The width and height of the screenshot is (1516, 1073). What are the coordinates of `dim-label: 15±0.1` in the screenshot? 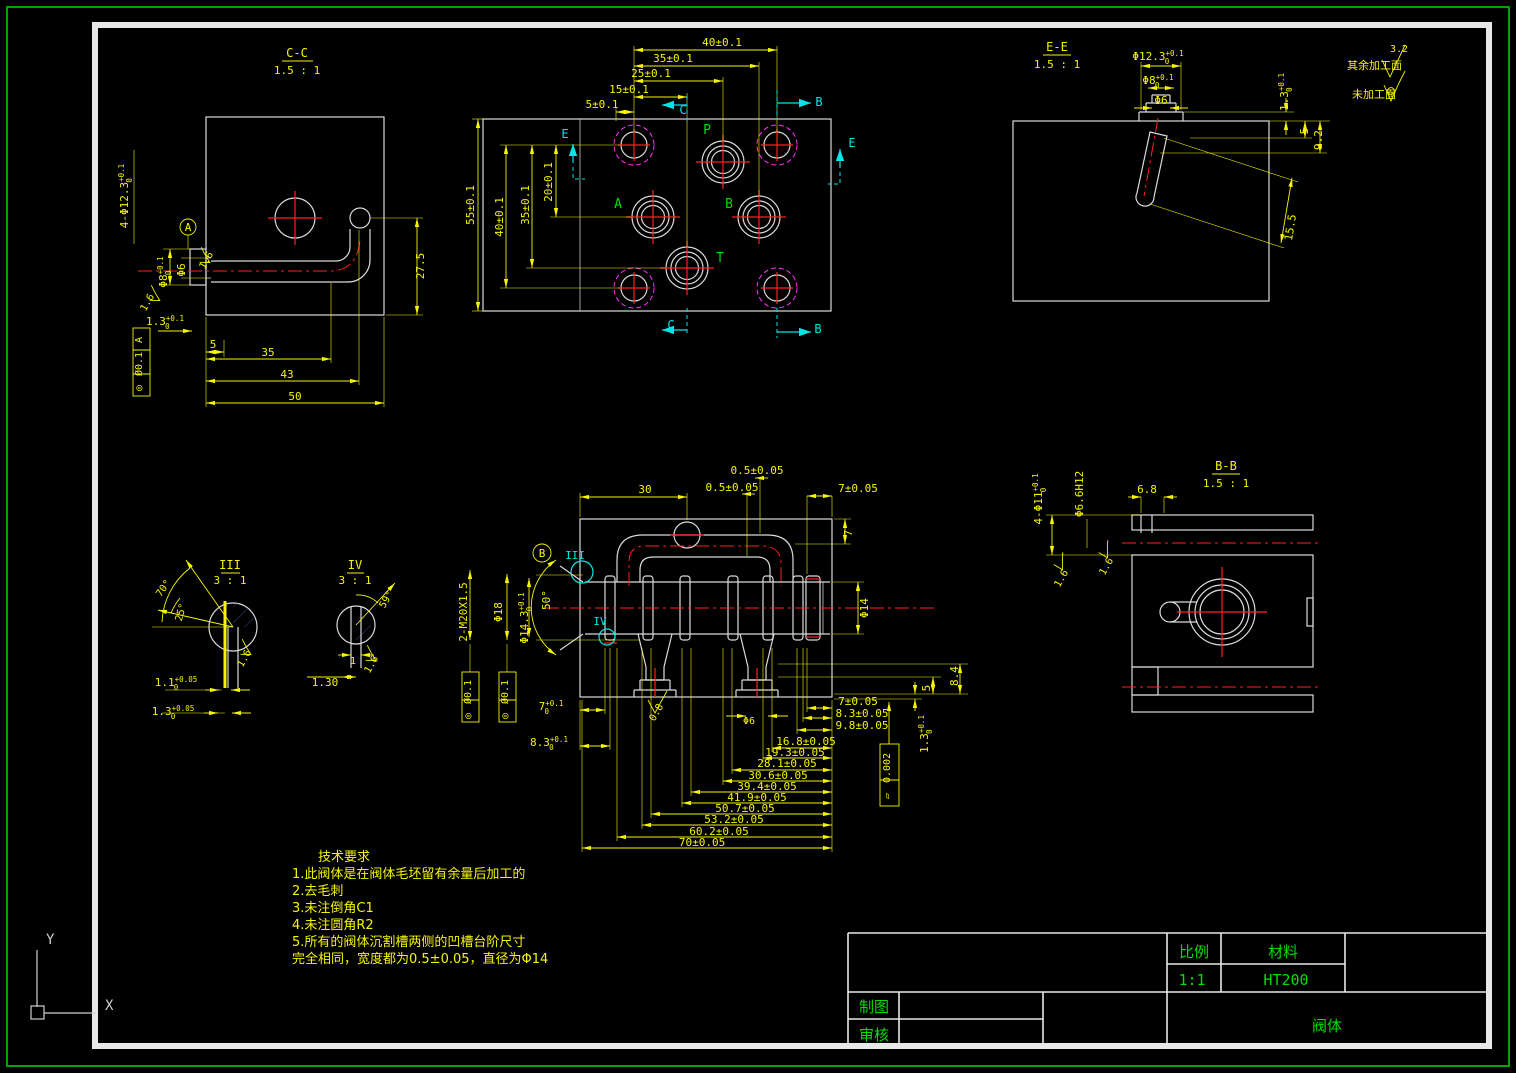 It's located at (629, 89).